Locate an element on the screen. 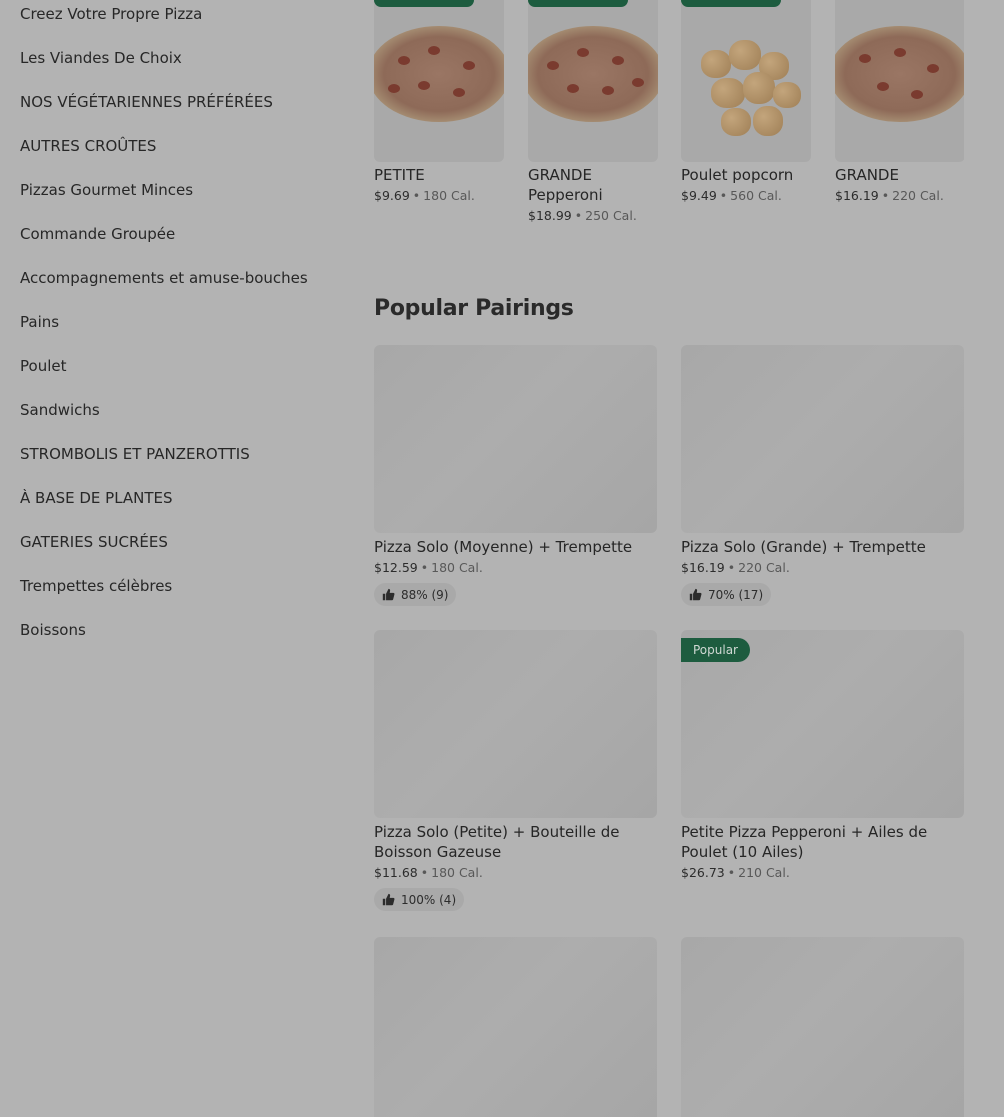  item-name: PETITE is located at coordinates (399, 175).